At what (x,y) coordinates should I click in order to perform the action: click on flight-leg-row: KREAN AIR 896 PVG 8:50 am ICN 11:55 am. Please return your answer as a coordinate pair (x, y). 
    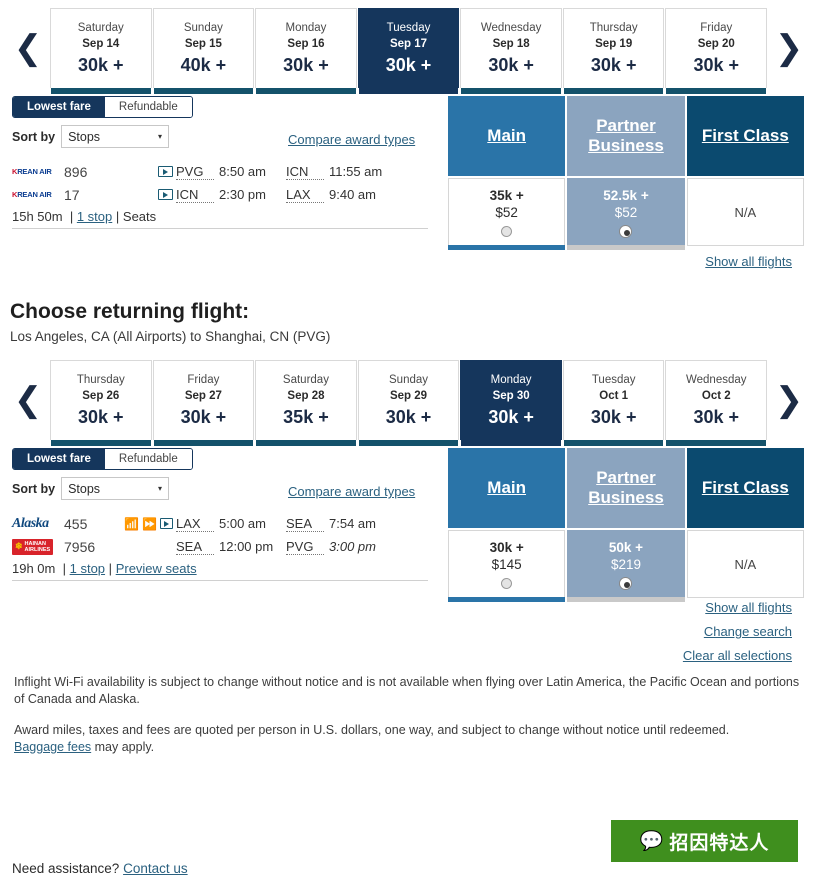
    Looking at the image, I should click on (220, 171).